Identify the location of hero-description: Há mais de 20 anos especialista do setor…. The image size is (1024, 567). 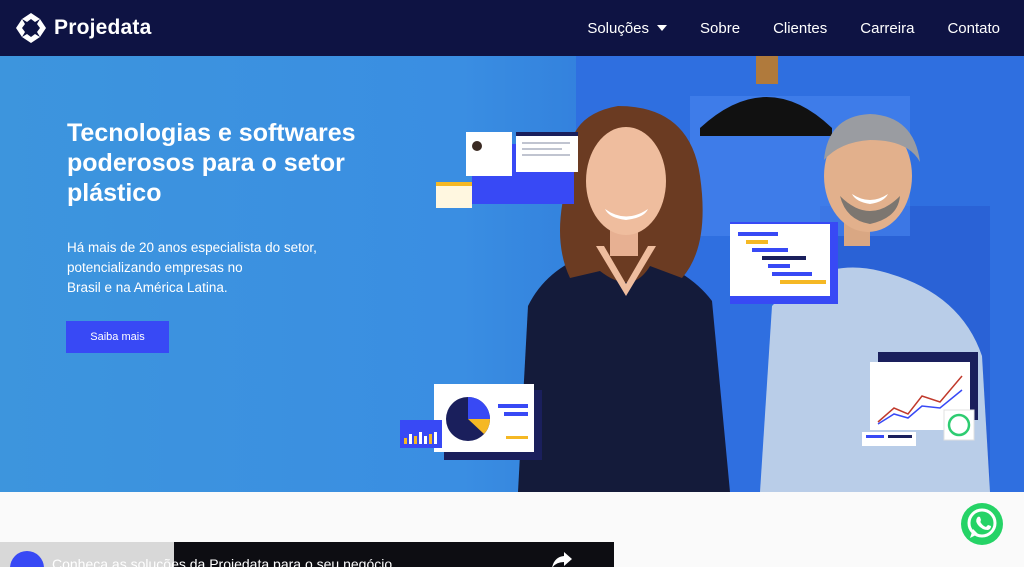
(192, 267).